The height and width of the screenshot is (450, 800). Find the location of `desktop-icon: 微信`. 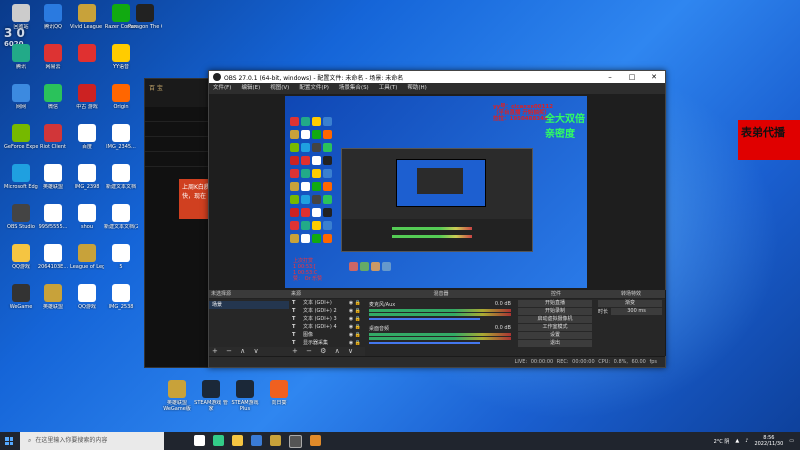

desktop-icon: 微信 is located at coordinates (53, 97).